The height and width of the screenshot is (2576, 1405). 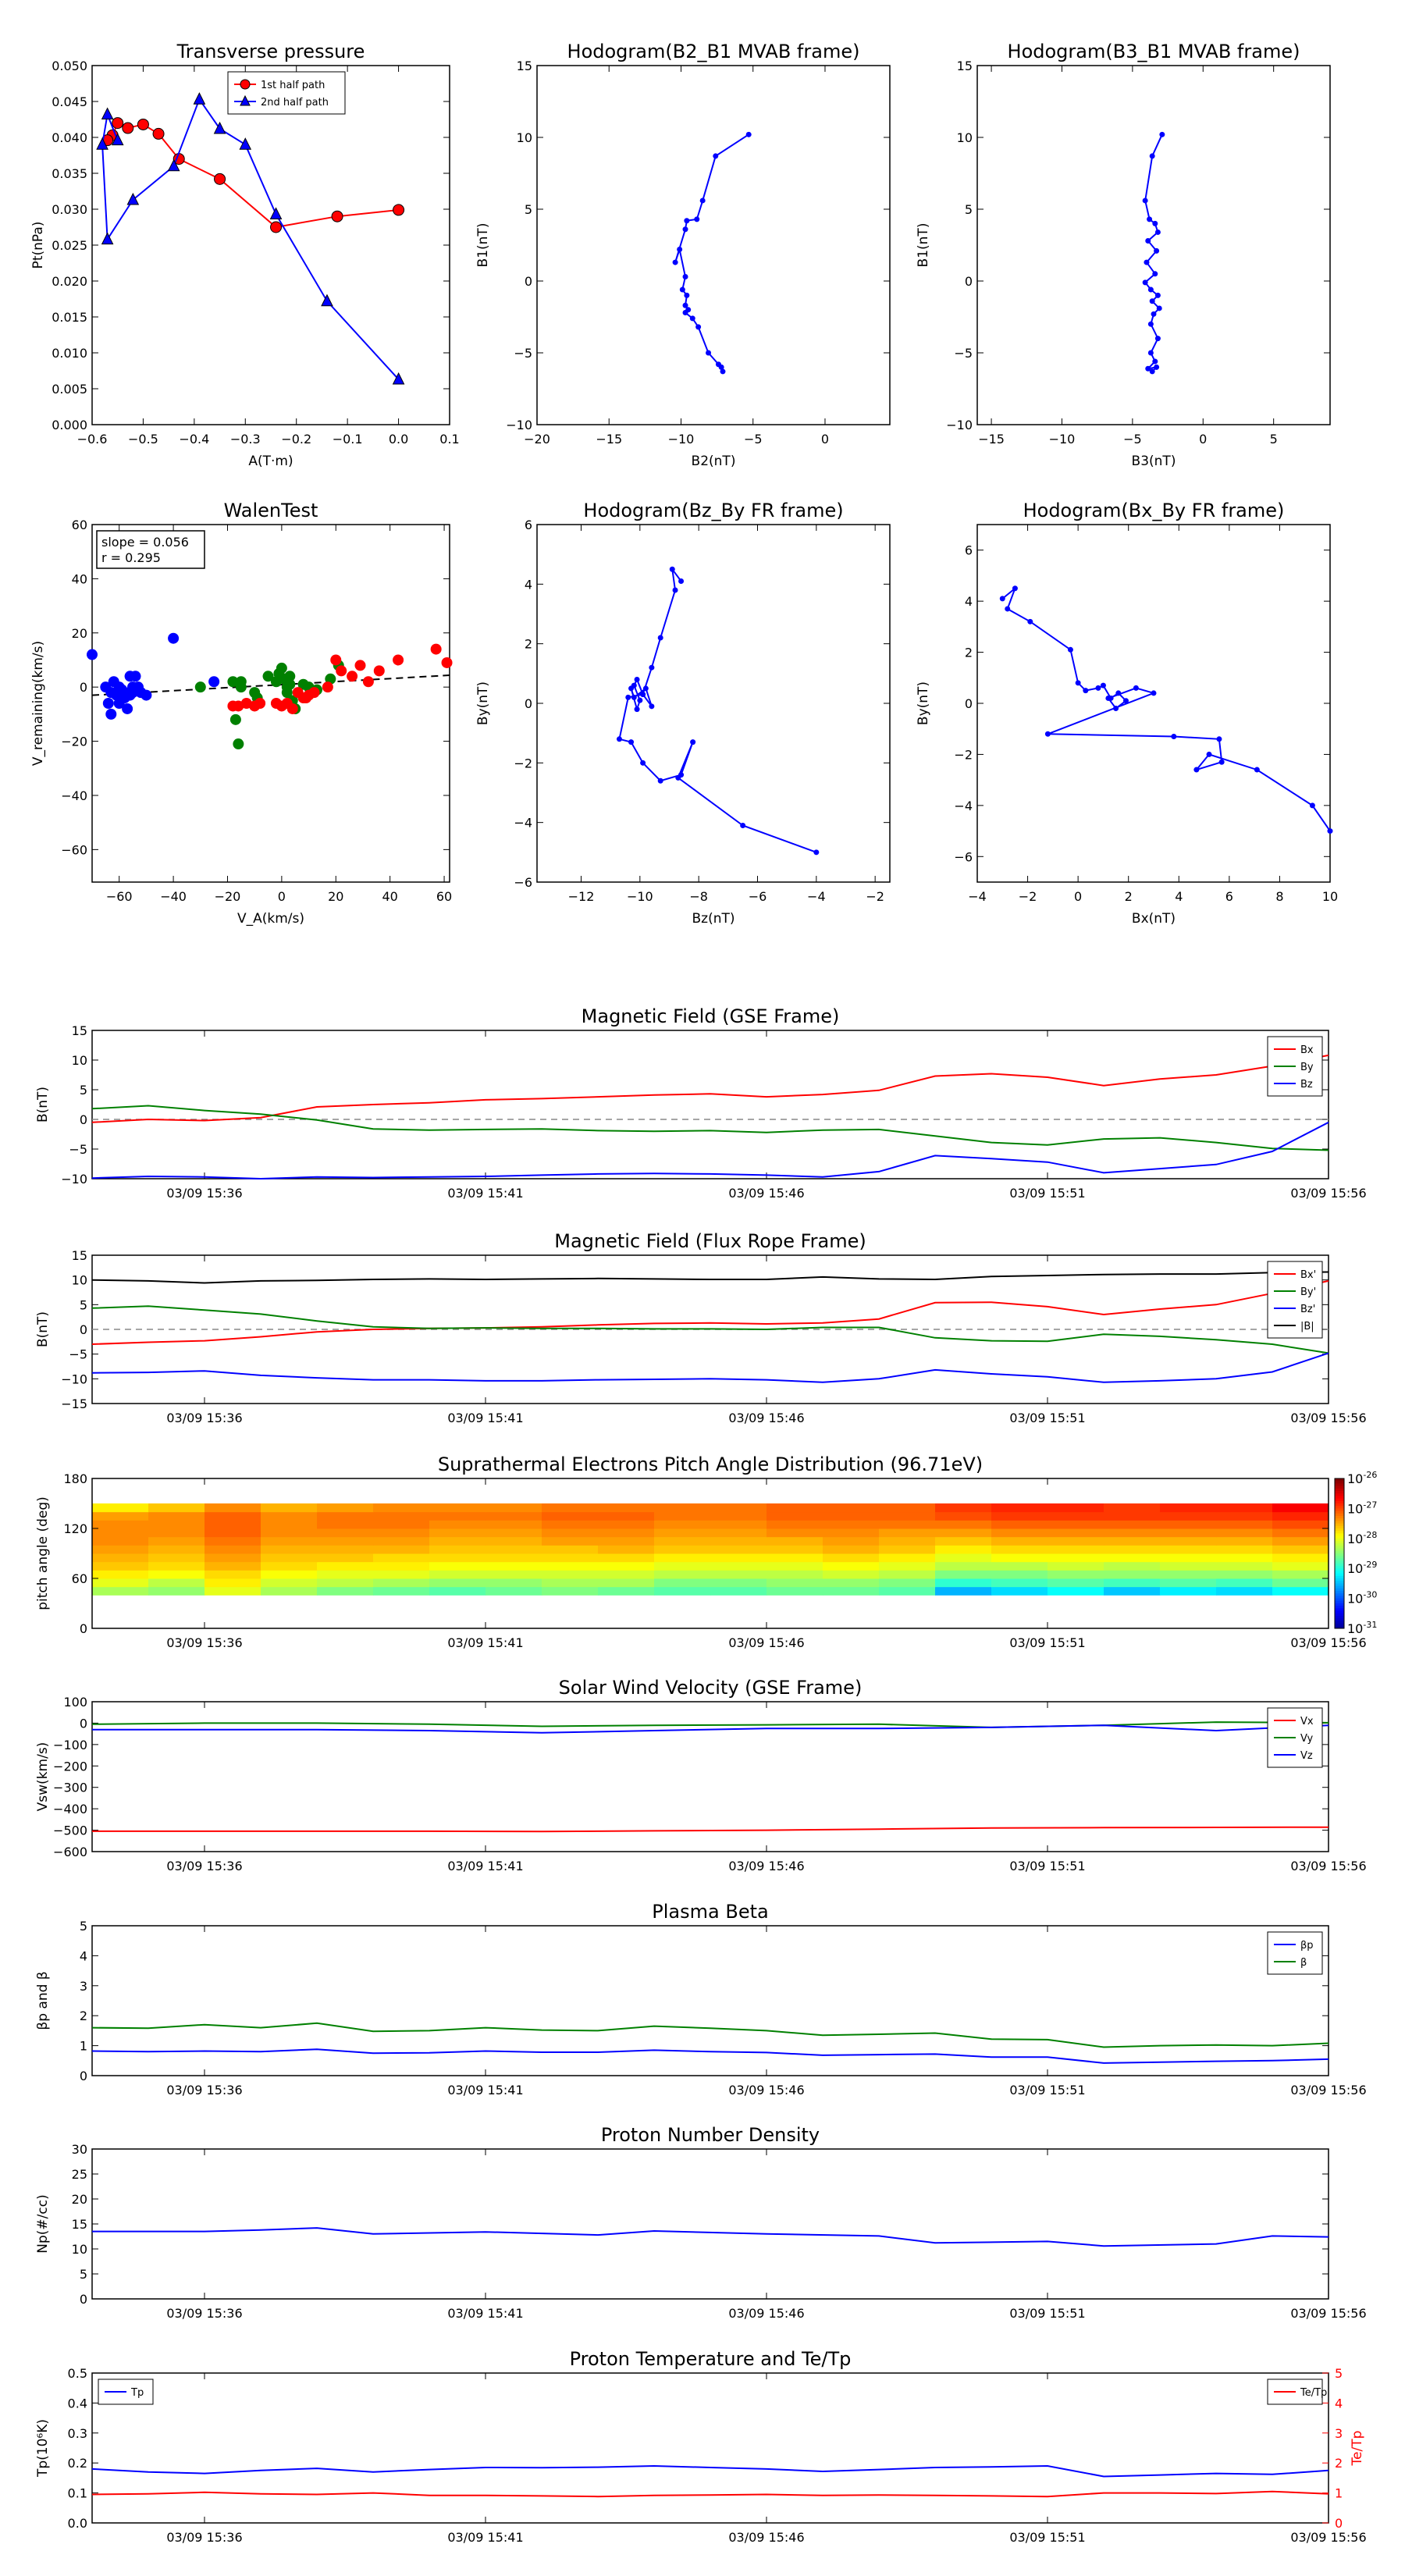 What do you see at coordinates (710, 1241) in the screenshot?
I see `chart-title: Magnetic Field (Flux Rope Frame)` at bounding box center [710, 1241].